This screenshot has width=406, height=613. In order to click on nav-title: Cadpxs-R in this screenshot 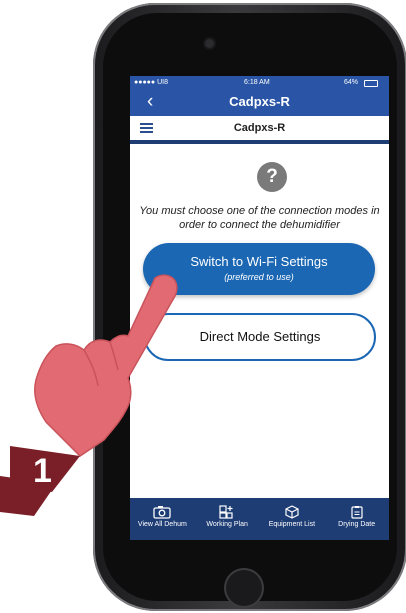, I will do `click(259, 101)`.